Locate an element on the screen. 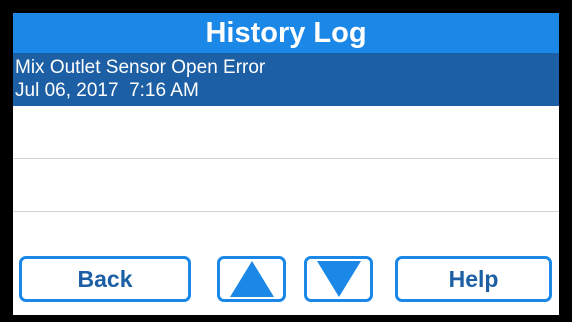  help-button: Help is located at coordinates (473, 279).